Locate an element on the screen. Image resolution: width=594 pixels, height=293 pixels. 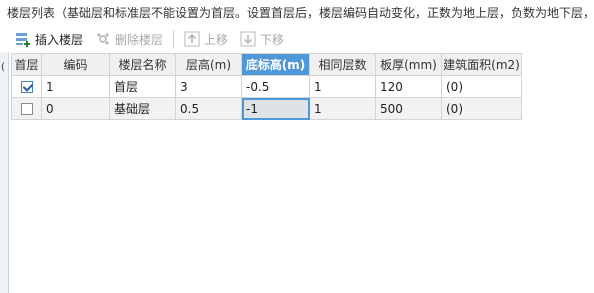
arrow-up-icon is located at coordinates (192, 39).